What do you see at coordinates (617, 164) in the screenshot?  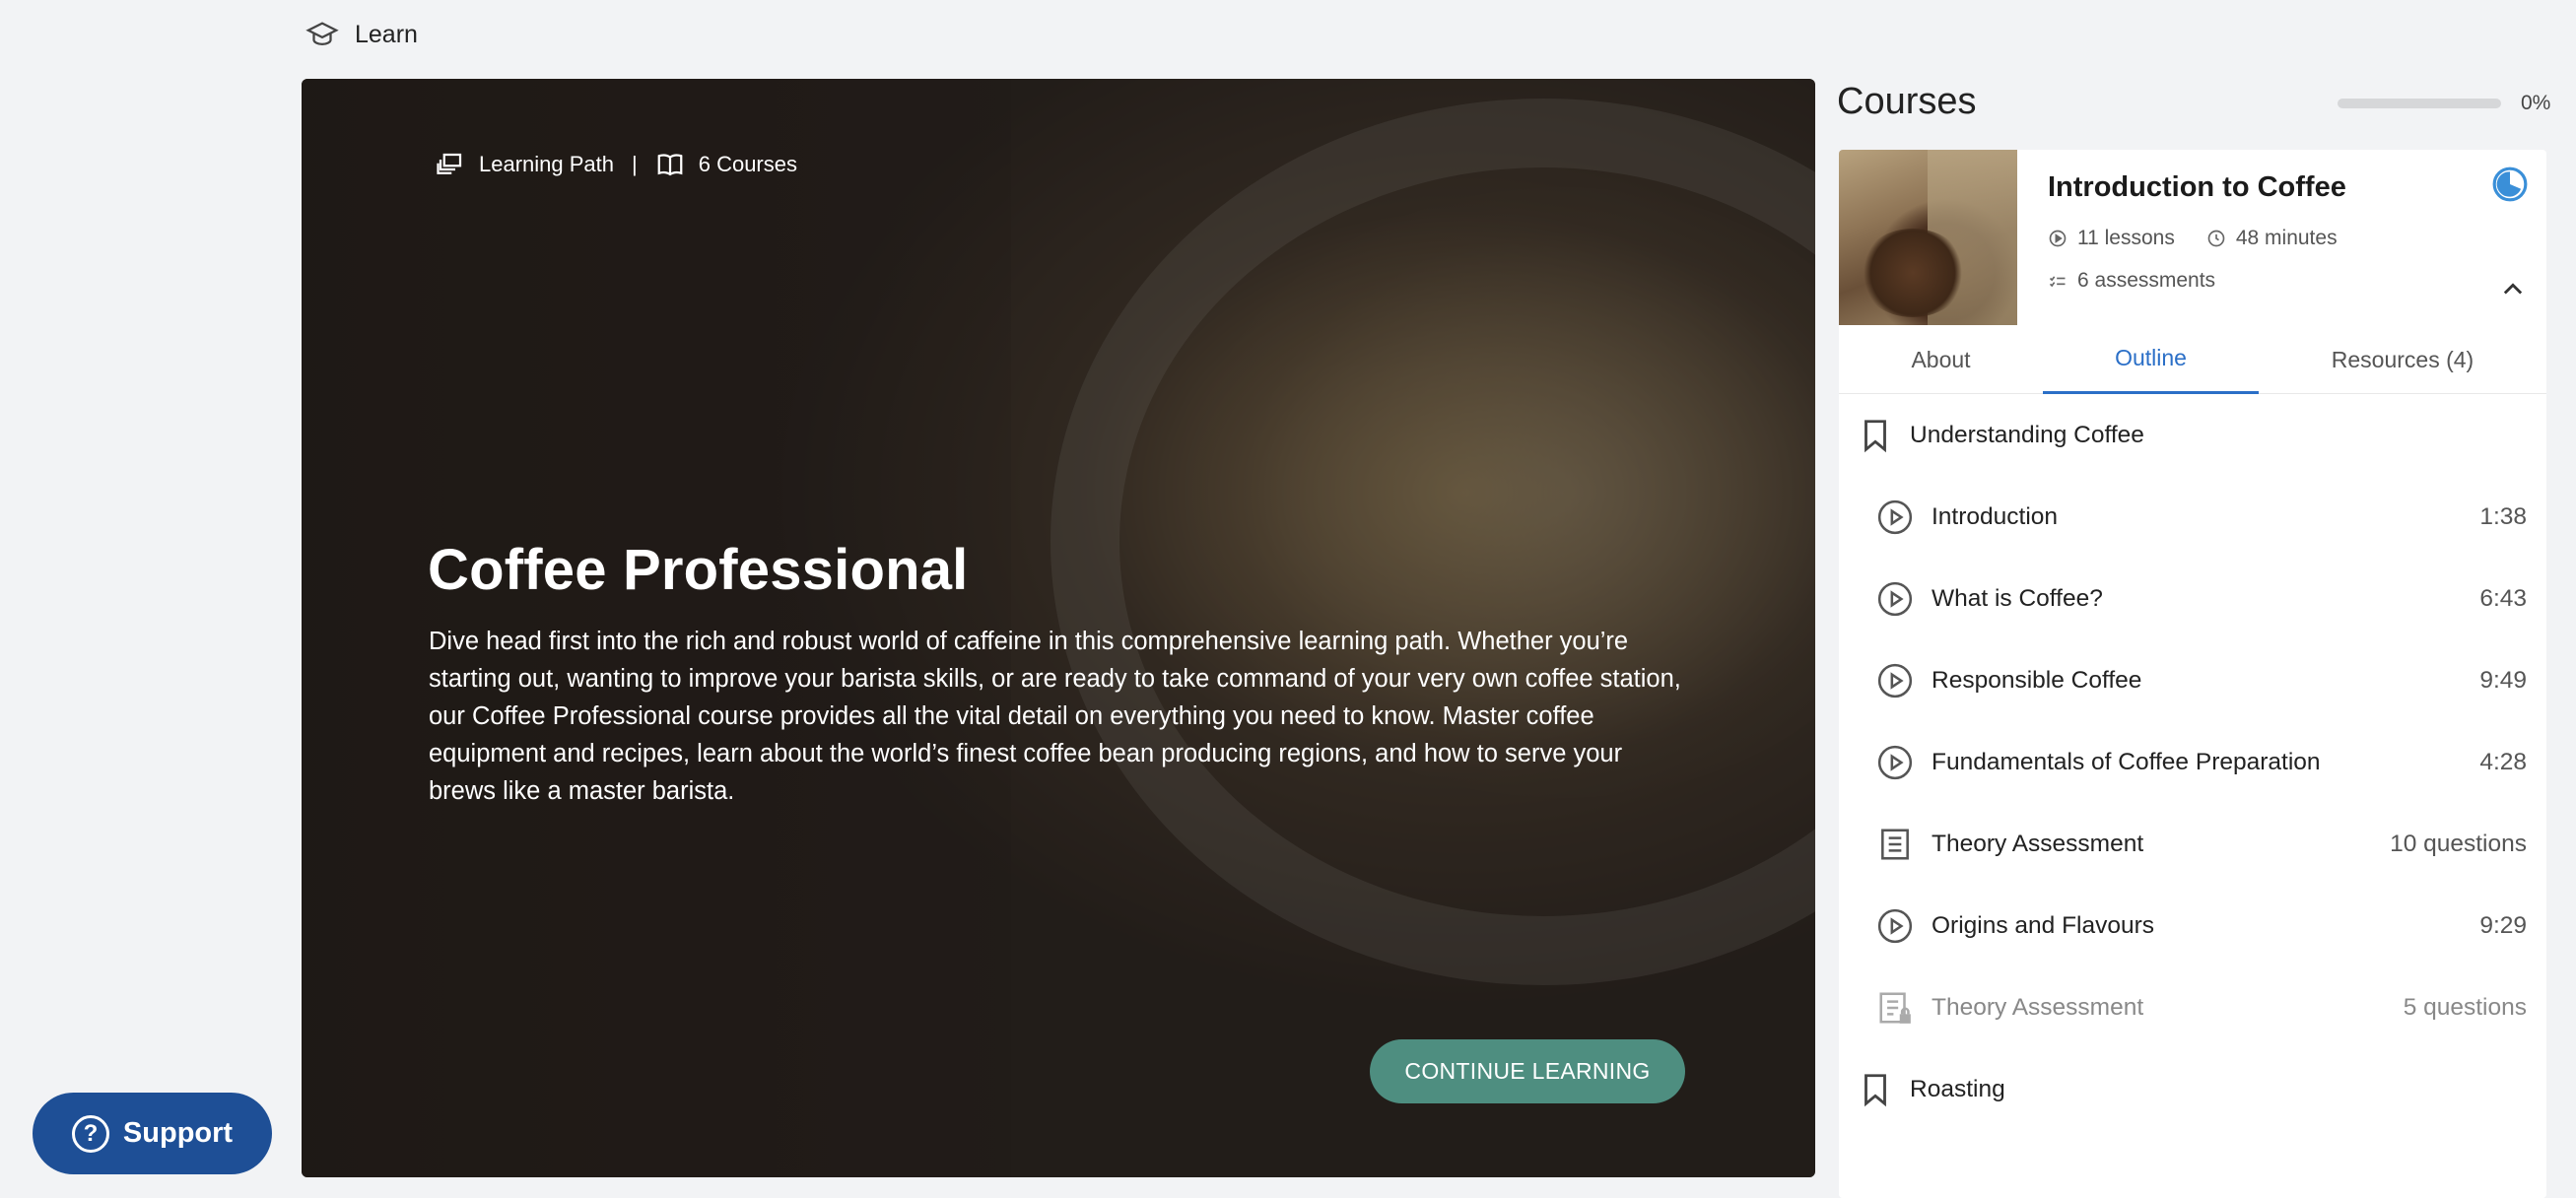 I see `hero-meta: Learning Path | 6 Courses` at bounding box center [617, 164].